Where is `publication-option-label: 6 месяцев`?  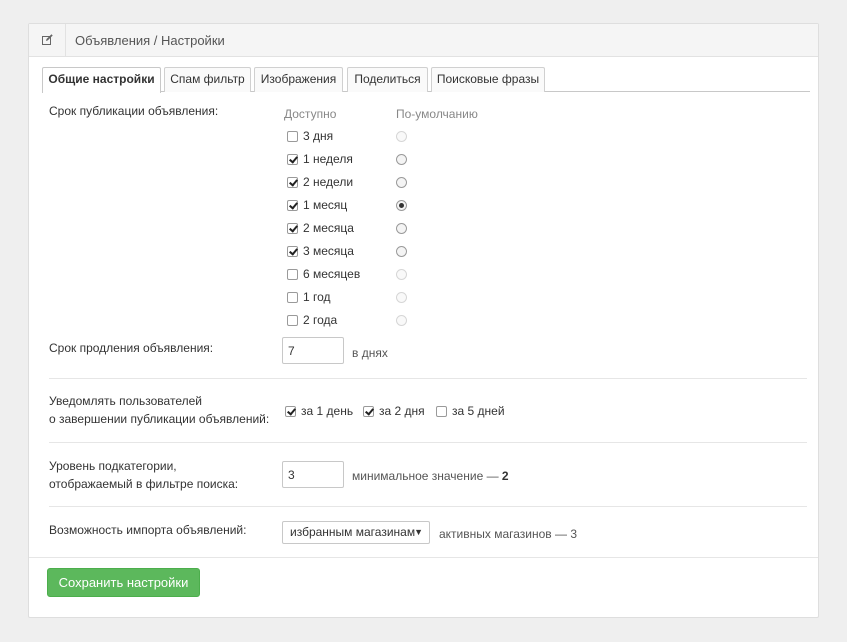
publication-option-label: 6 месяцев is located at coordinates (332, 274).